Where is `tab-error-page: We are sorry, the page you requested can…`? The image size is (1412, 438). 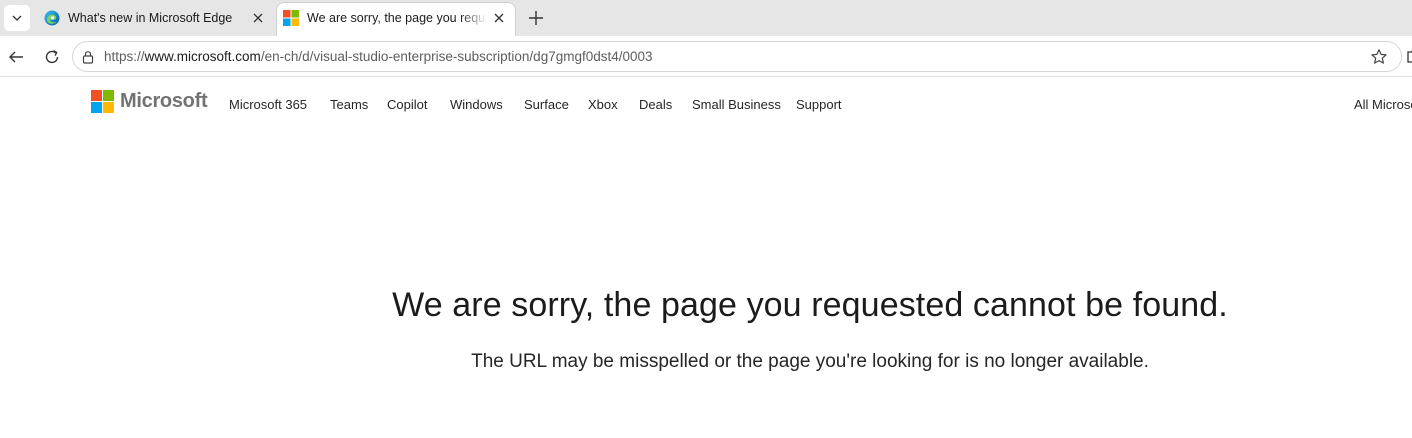 tab-error-page: We are sorry, the page you requested can… is located at coordinates (396, 19).